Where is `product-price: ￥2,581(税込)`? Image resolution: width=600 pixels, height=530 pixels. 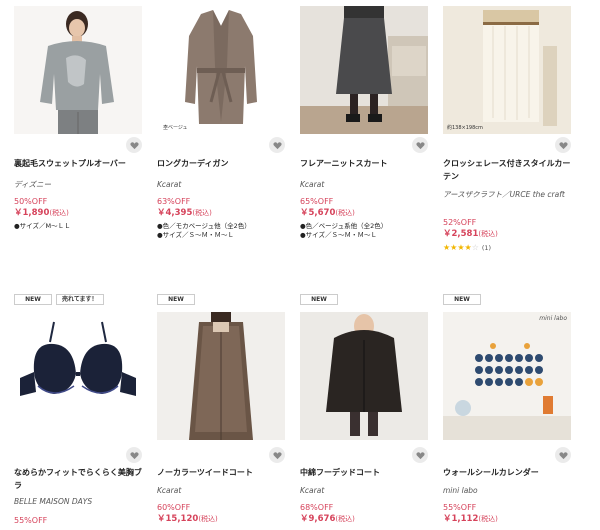 product-price: ￥2,581(税込) is located at coordinates (470, 234).